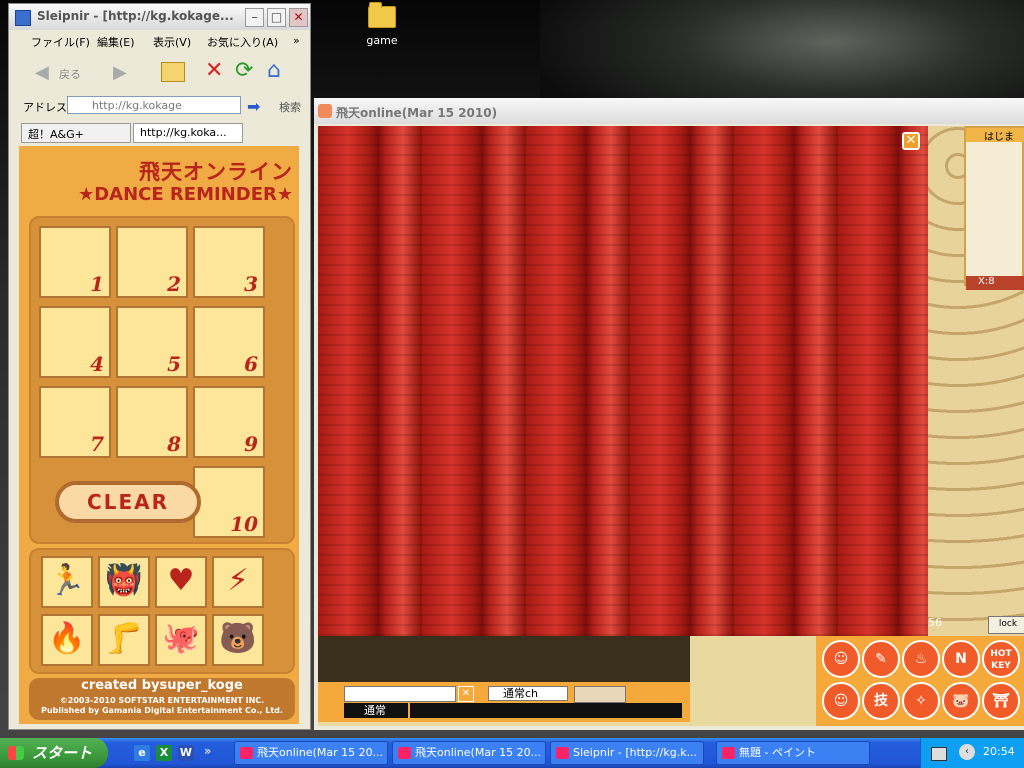 This screenshot has height=768, width=1024. Describe the element at coordinates (238, 582) in the screenshot. I see `dance-dash-icon: ⚡` at that location.